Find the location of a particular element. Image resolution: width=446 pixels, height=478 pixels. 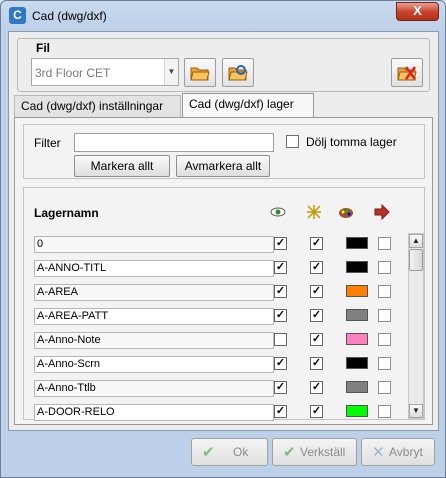

remove-file-button is located at coordinates (407, 72).